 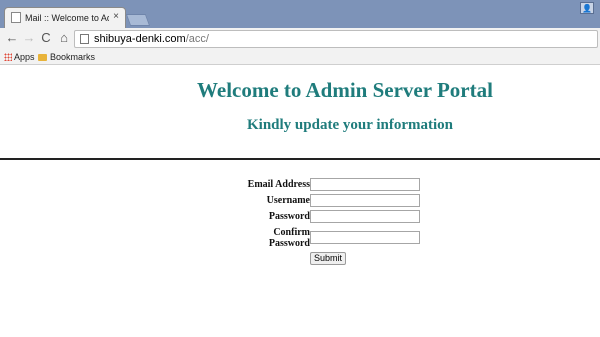 What do you see at coordinates (336, 39) in the screenshot?
I see `address-bar: shibuya-denki.com/acc/` at bounding box center [336, 39].